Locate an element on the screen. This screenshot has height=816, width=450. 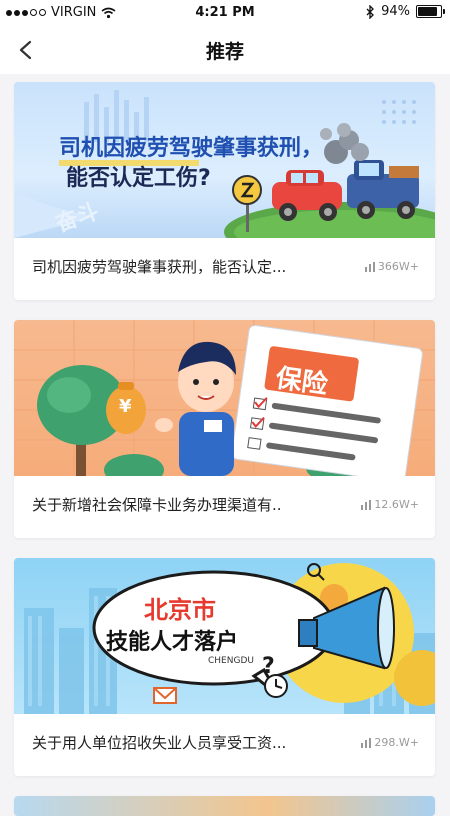
status-bar: VIRGIN 4:21 PM 94% is located at coordinates (225, 13).